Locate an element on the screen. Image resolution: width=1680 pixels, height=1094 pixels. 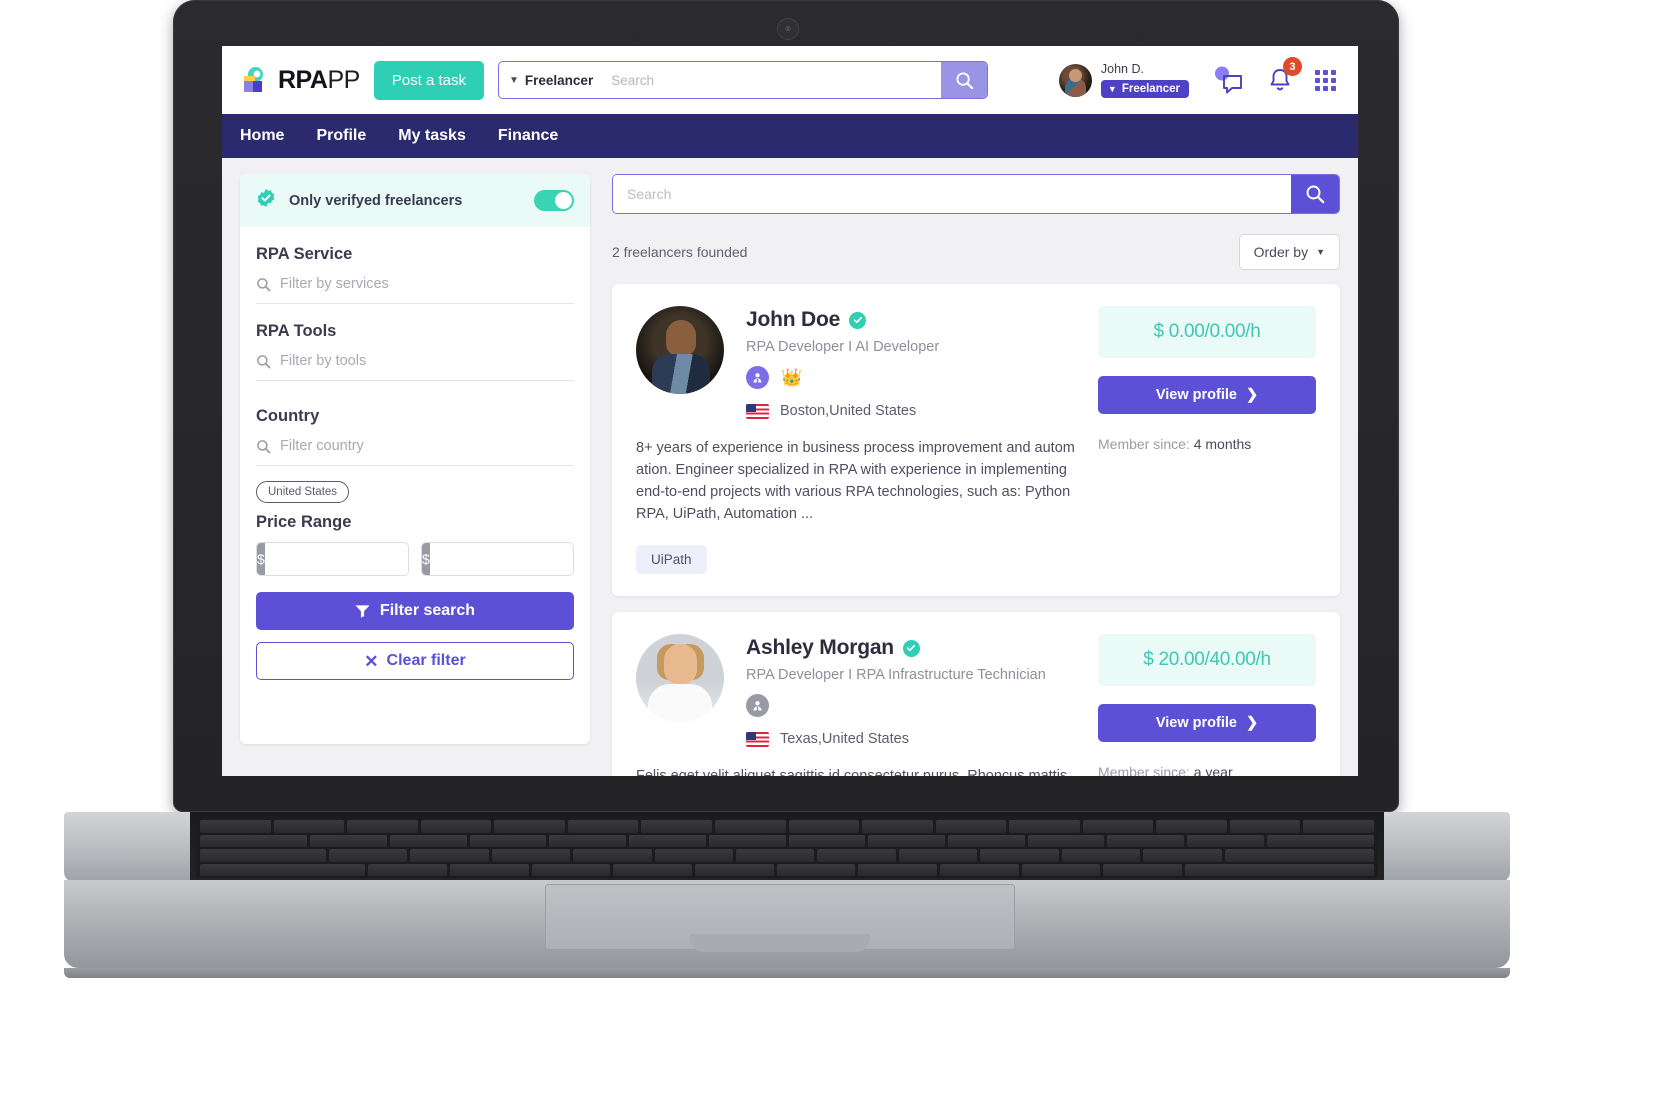
webcam-icon: ⌾ is located at coordinates (788, 29).